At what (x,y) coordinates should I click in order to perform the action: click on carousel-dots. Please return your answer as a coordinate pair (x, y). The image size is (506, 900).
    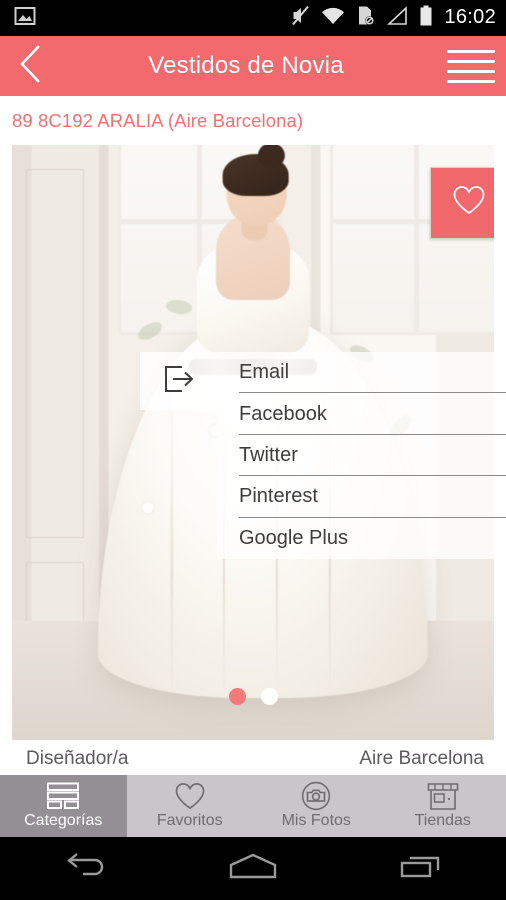
    Looking at the image, I should click on (253, 696).